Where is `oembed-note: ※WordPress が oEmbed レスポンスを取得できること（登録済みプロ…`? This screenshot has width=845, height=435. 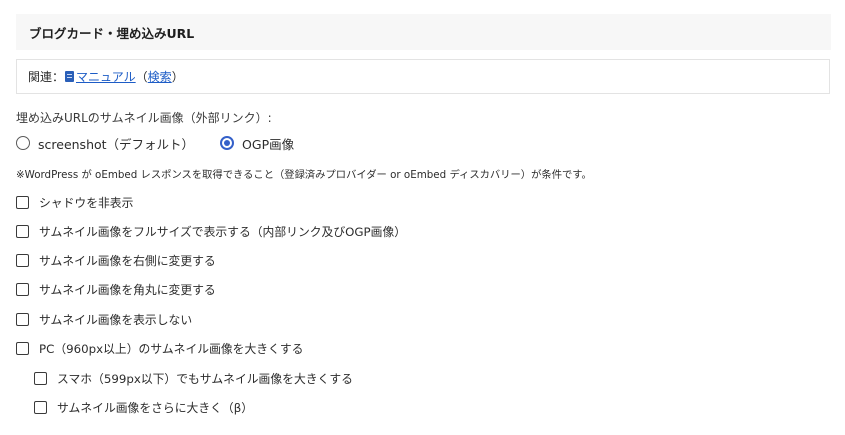
oembed-note: ※WordPress が oEmbed レスポンスを取得できること（登録済みプロ… is located at coordinates (304, 175).